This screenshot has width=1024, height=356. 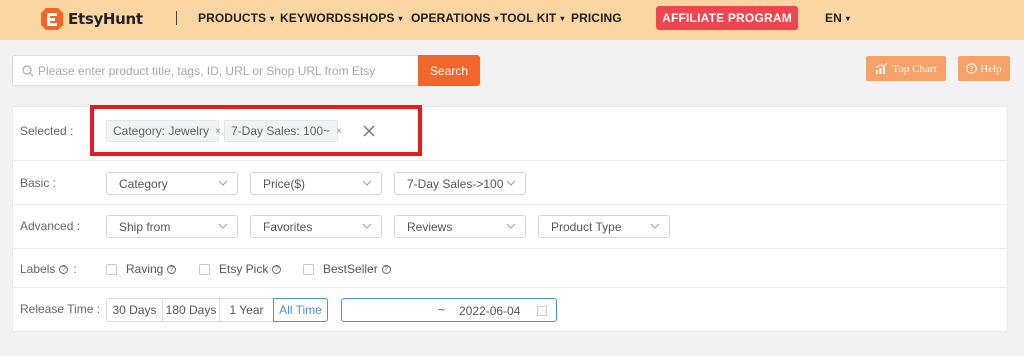 I want to click on release-time-segmented: 30 Days 180 Days 1 Year All Time, so click(x=217, y=310).